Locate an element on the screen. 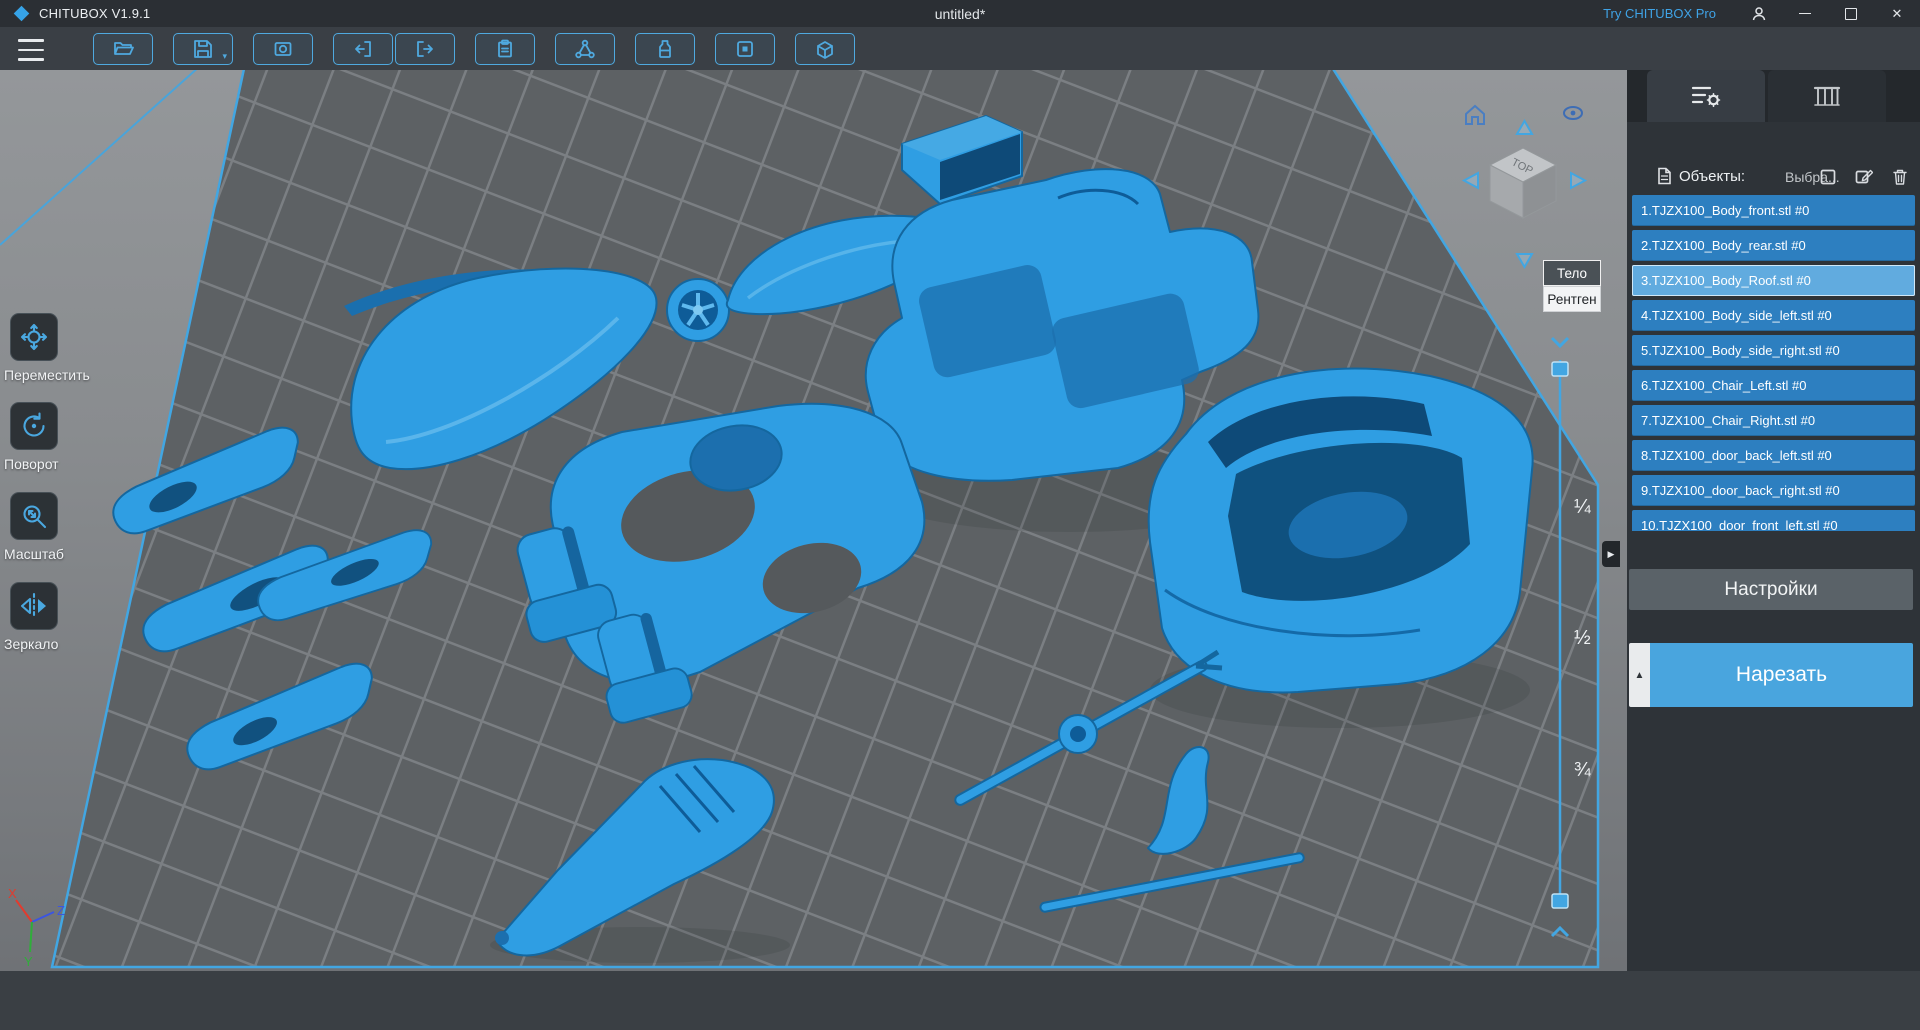 The width and height of the screenshot is (1920, 1030). settings-list-icon is located at coordinates (1706, 96).